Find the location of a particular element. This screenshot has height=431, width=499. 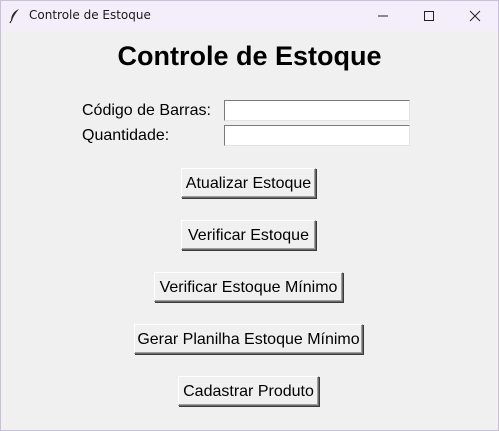

maximize-button is located at coordinates (429, 16).